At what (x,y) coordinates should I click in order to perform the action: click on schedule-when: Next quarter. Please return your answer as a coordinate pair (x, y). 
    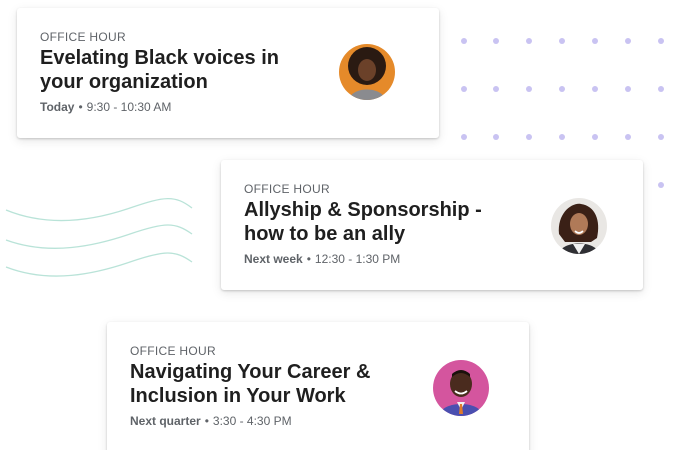
    Looking at the image, I should click on (165, 421).